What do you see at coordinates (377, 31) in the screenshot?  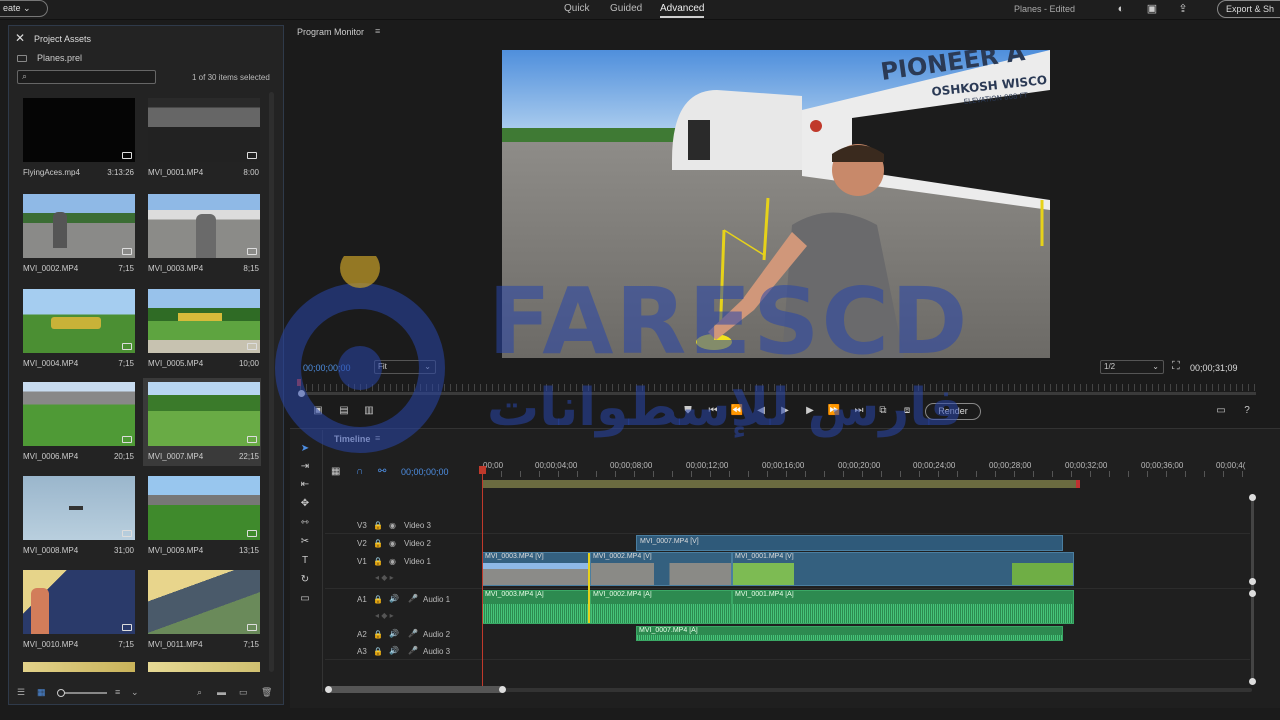 I see `panel-menu-icon: ≡` at bounding box center [377, 31].